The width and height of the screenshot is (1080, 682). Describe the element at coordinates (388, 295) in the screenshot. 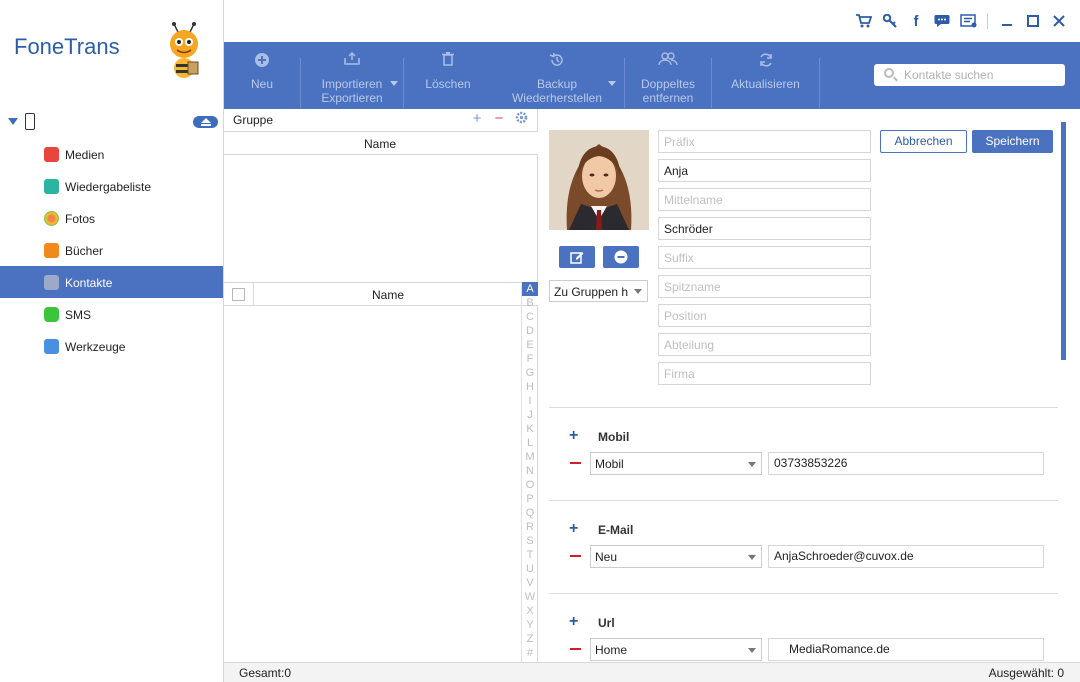

I see `contact-name-column: Name` at that location.